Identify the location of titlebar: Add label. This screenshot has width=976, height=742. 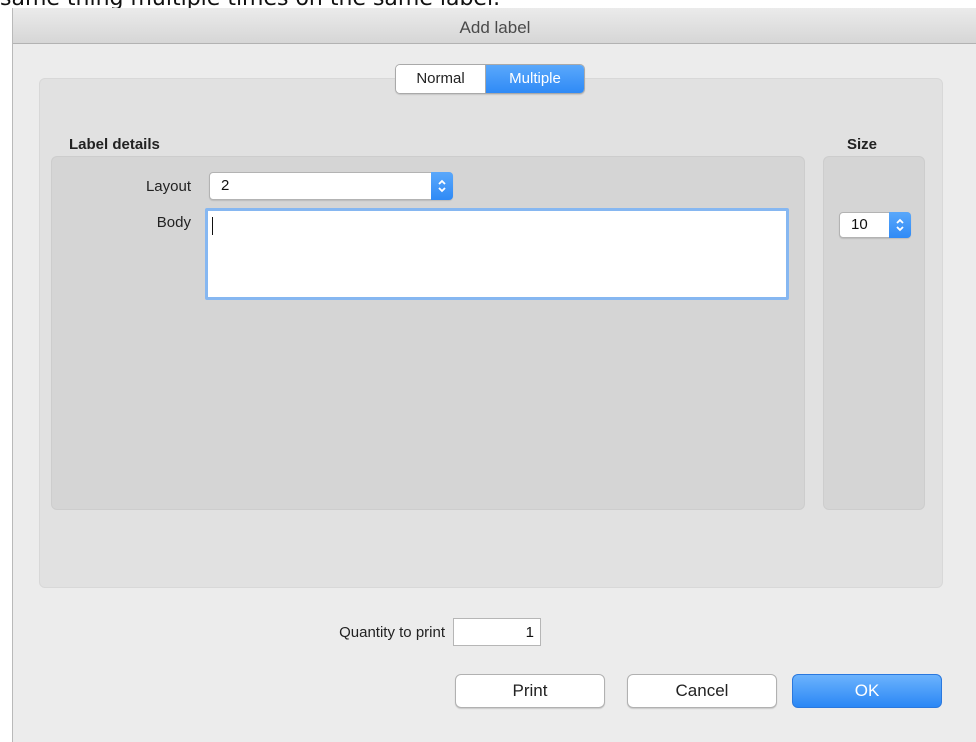
(494, 26).